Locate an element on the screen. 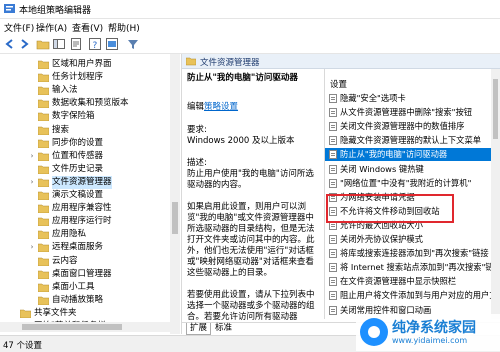 The image size is (500, 352). setting-label: 隐藏"安全"选项卡 is located at coordinates (373, 98).